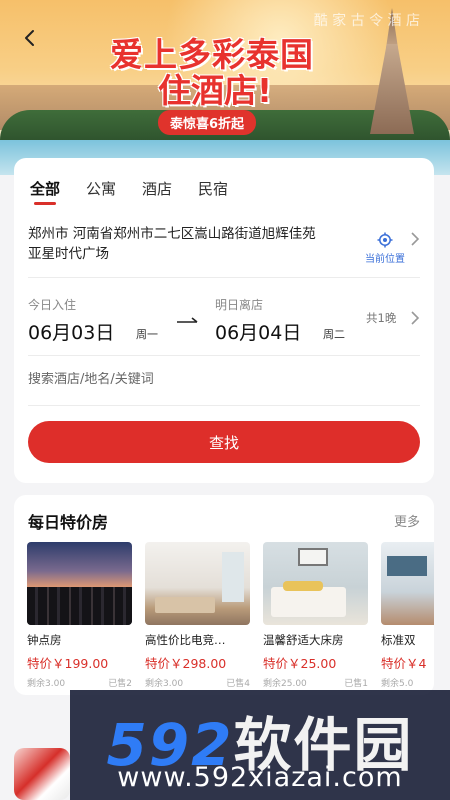 The width and height of the screenshot is (450, 800). What do you see at coordinates (197, 682) in the screenshot?
I see `deal-meta: 剩余3.00 已售4` at bounding box center [197, 682].